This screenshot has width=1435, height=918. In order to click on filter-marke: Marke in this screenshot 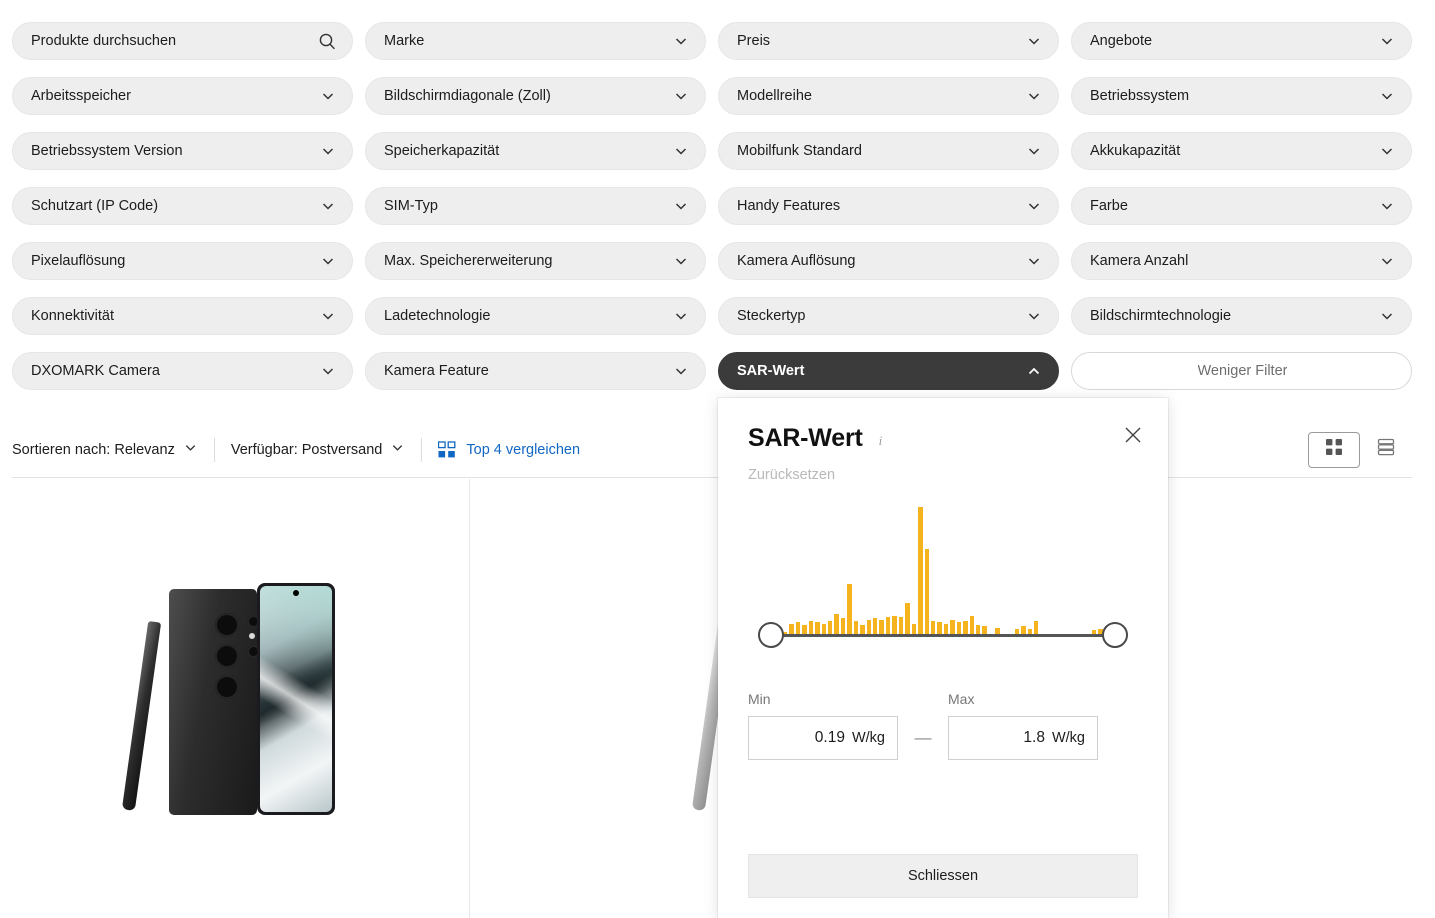, I will do `click(535, 41)`.